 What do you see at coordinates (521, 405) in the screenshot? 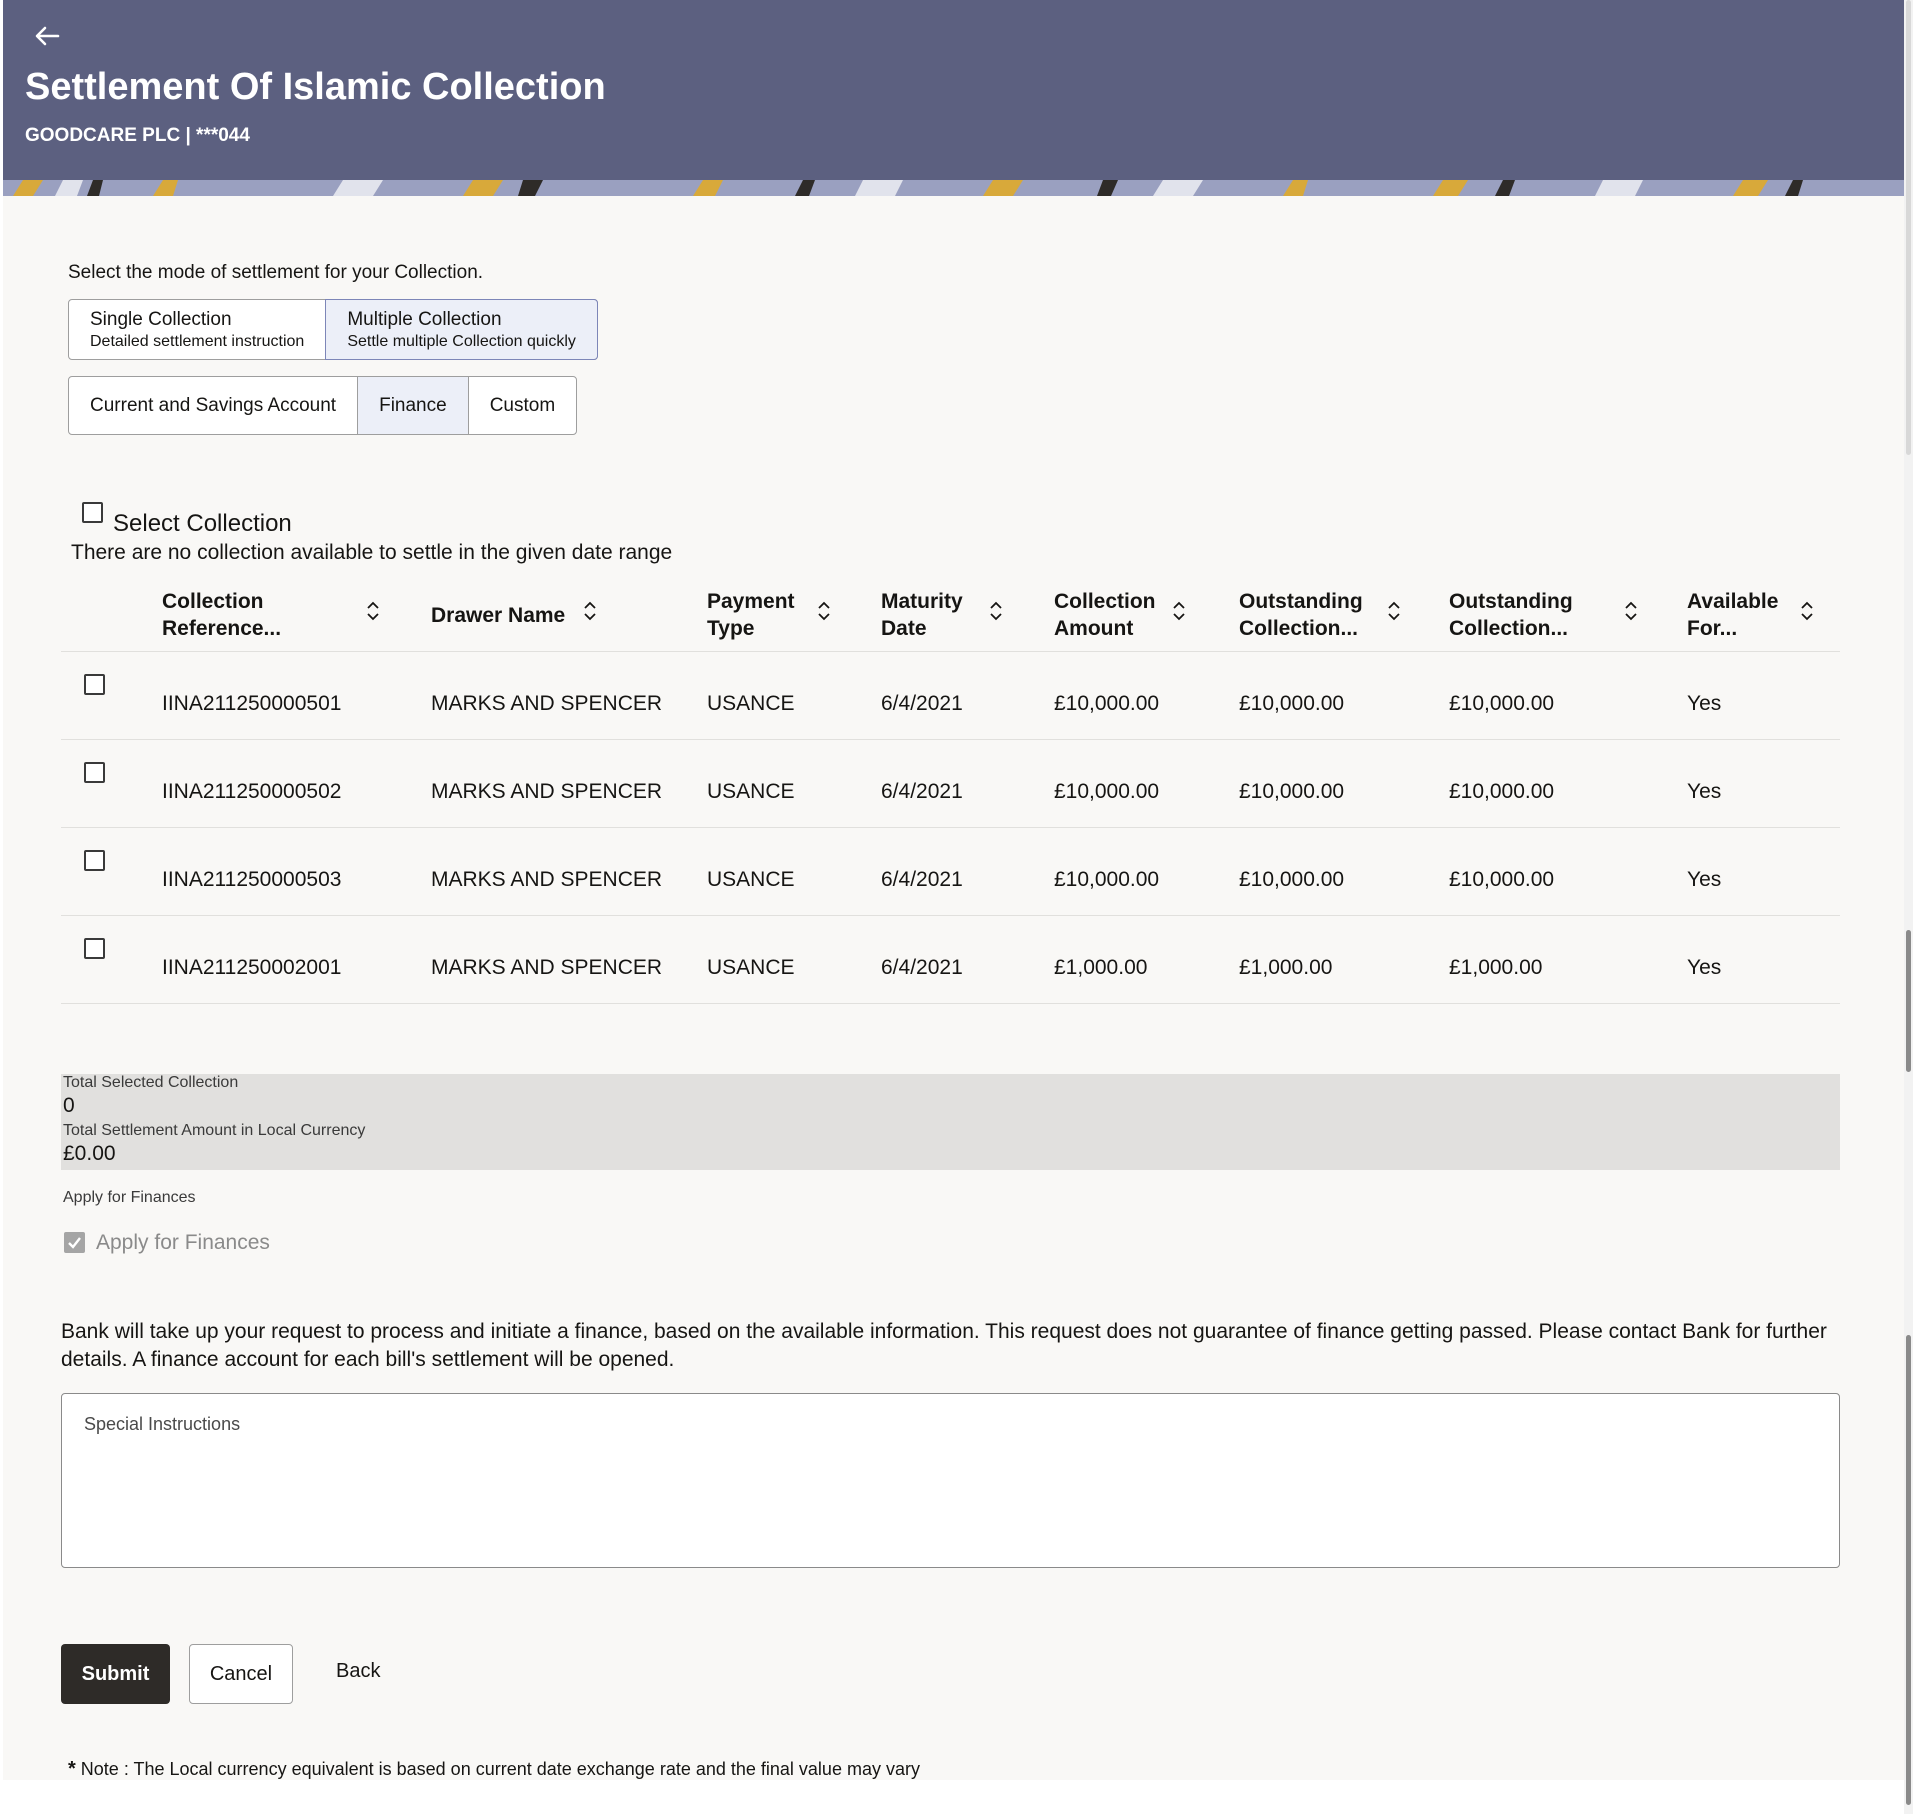
I see `account-type-custom: Custom` at bounding box center [521, 405].